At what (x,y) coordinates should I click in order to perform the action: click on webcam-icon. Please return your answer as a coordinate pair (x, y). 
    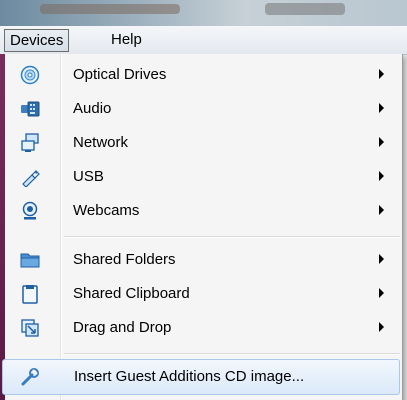
    Looking at the image, I should click on (30, 211).